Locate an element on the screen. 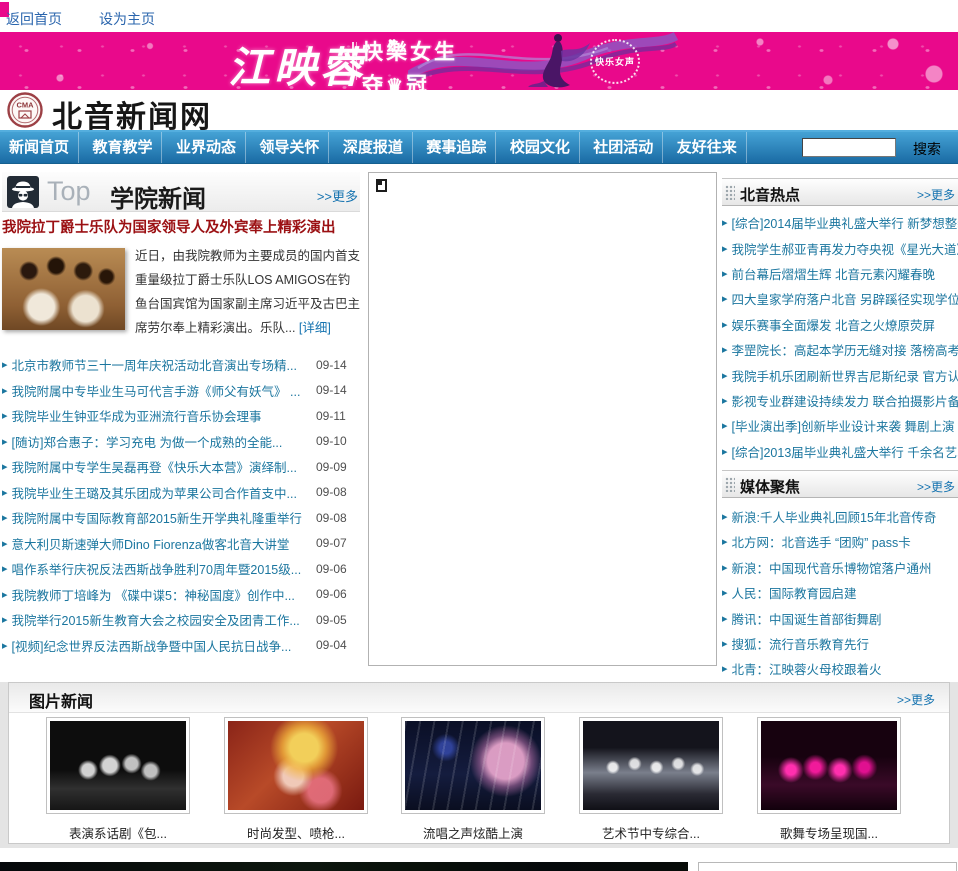 The image size is (958, 871). news-link: 我院手机乐团刷新世界吉尼斯纪录 官方认证 is located at coordinates (845, 375).